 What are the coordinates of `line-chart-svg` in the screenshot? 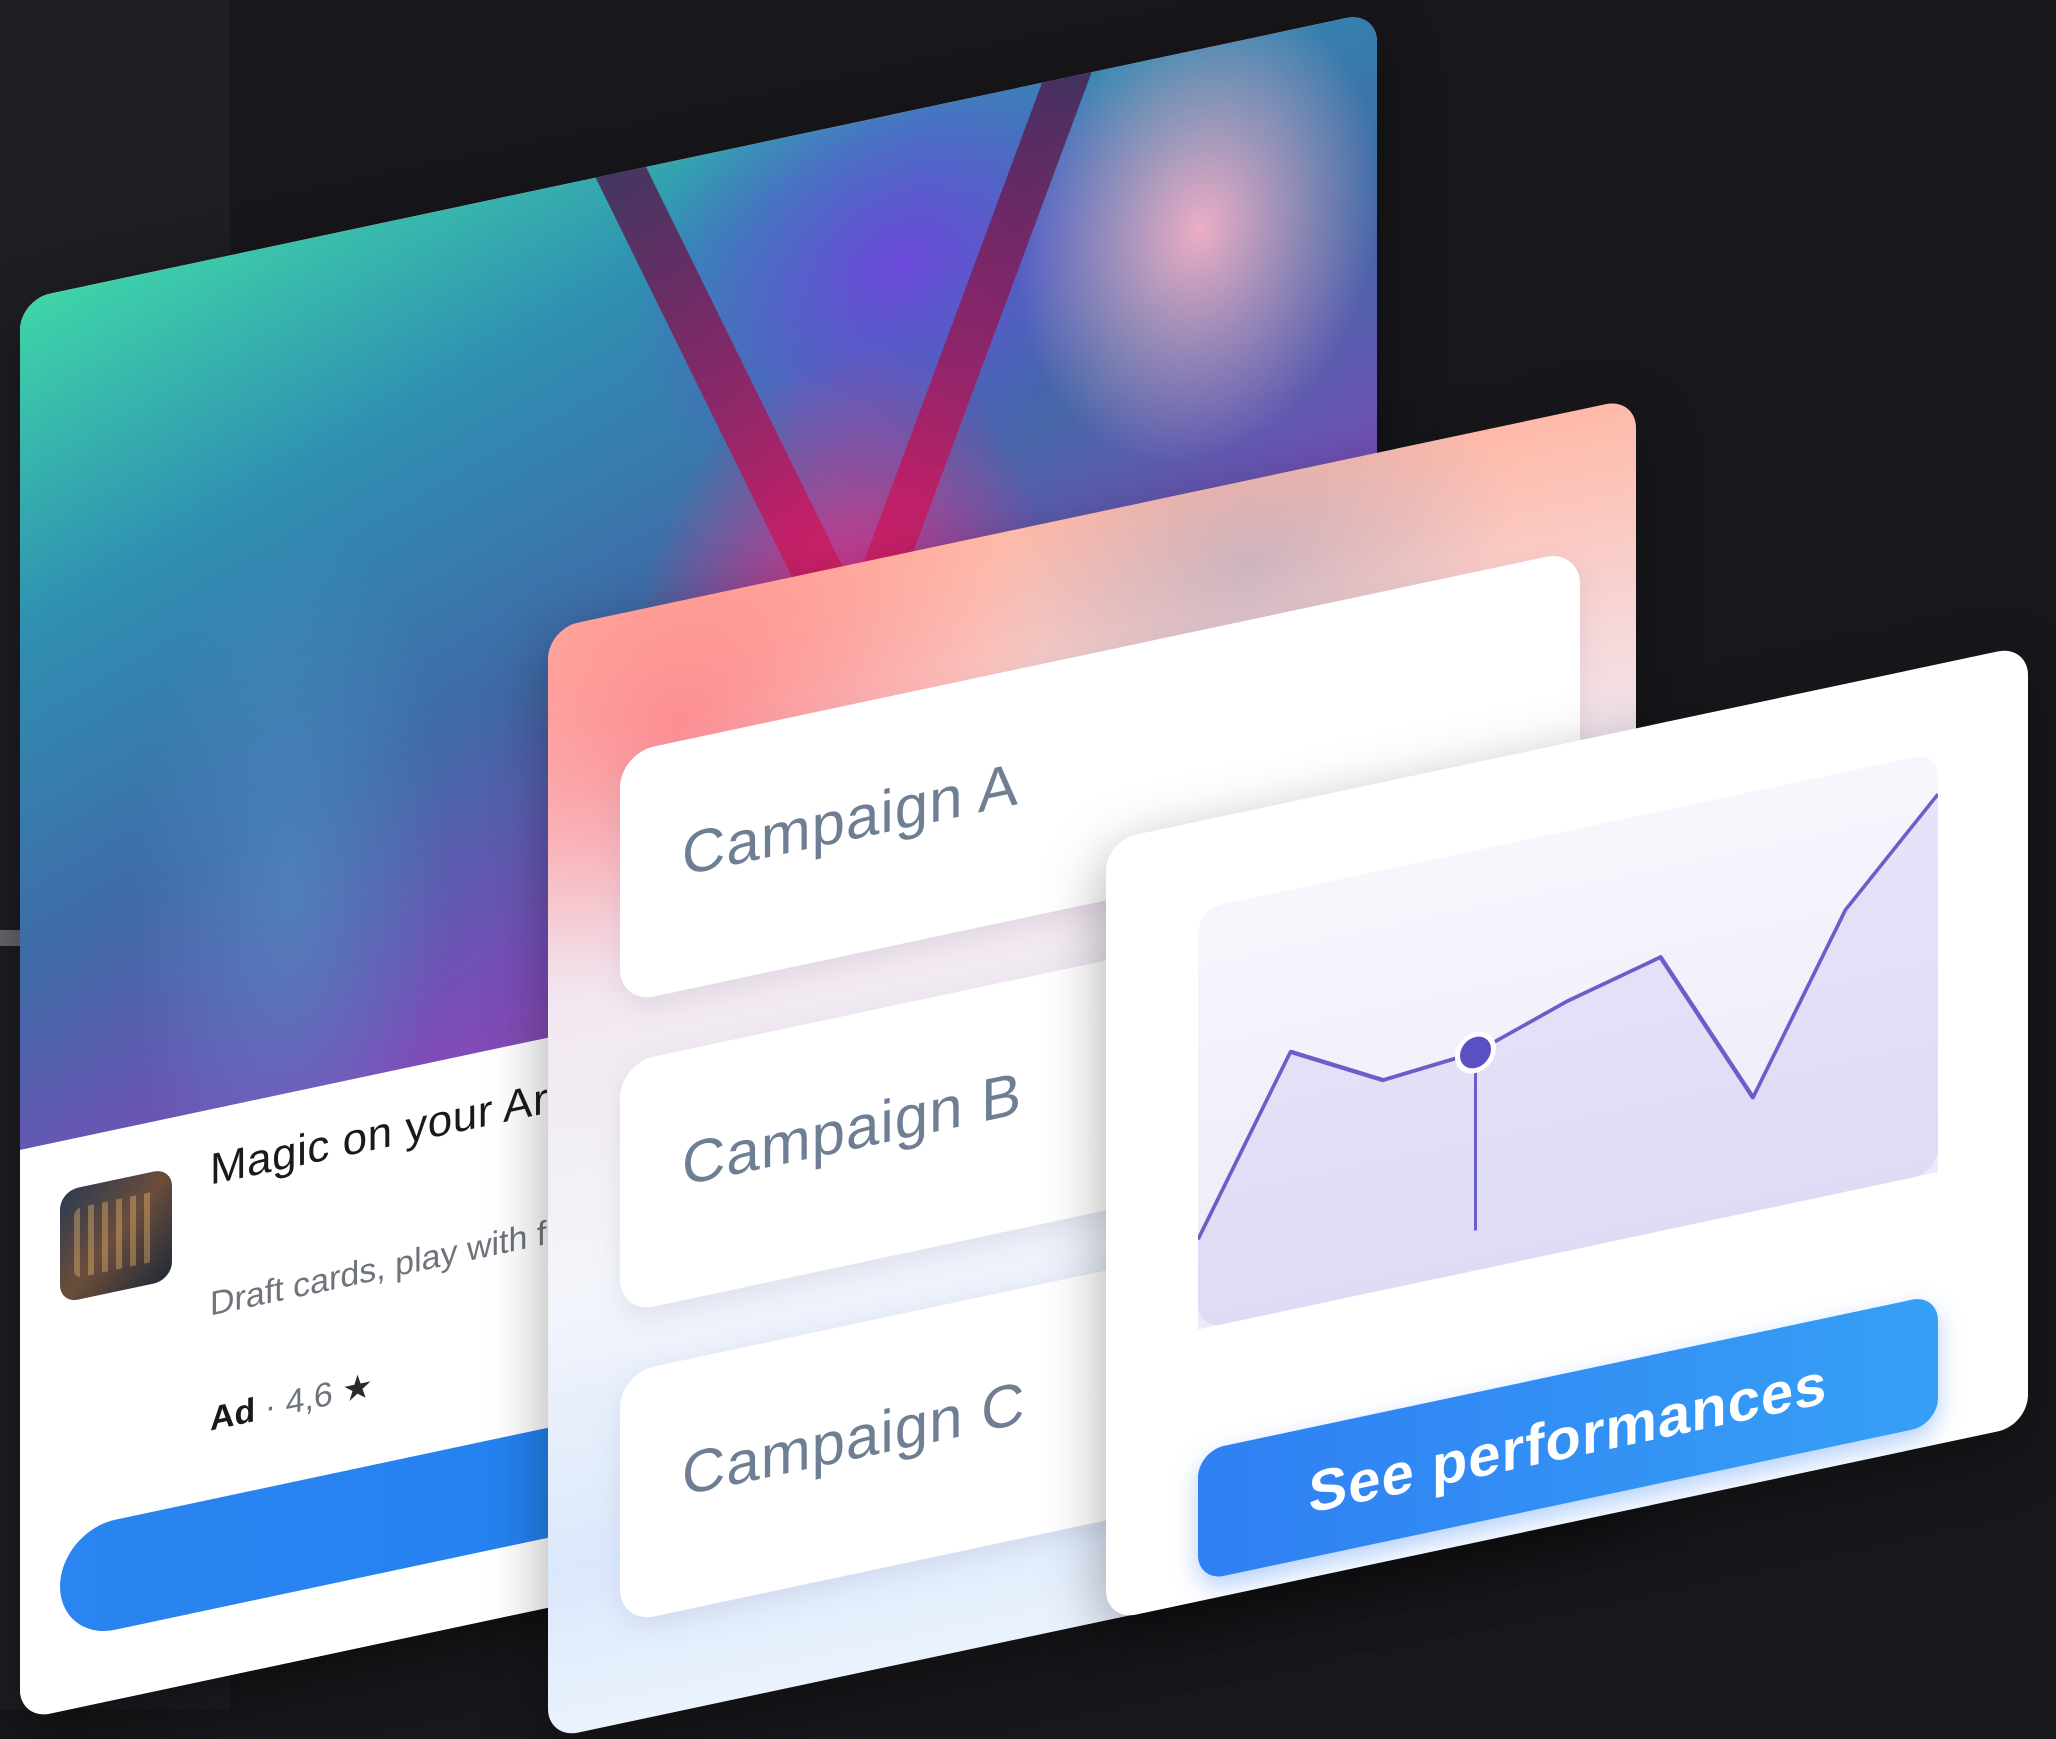 It's located at (1568, 1040).